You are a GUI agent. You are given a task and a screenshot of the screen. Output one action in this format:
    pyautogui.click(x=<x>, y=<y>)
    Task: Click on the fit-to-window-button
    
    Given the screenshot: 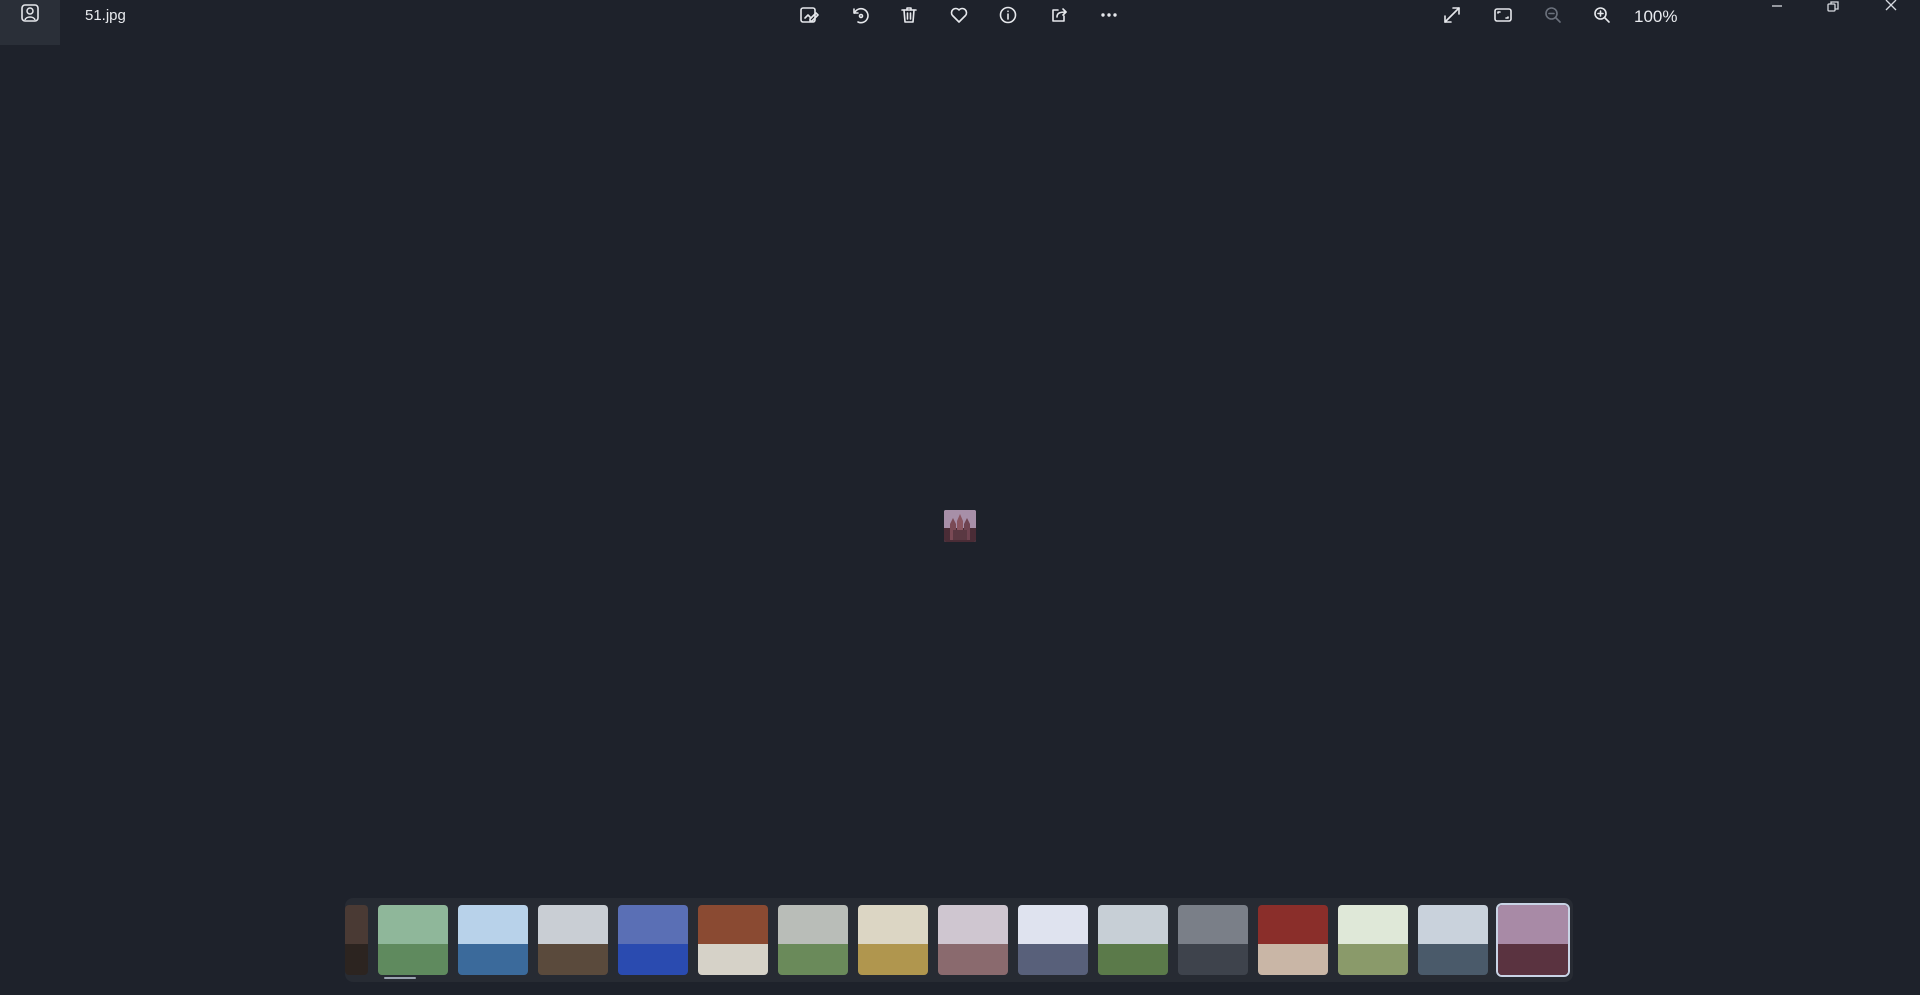 What is the action you would take?
    pyautogui.click(x=1503, y=15)
    